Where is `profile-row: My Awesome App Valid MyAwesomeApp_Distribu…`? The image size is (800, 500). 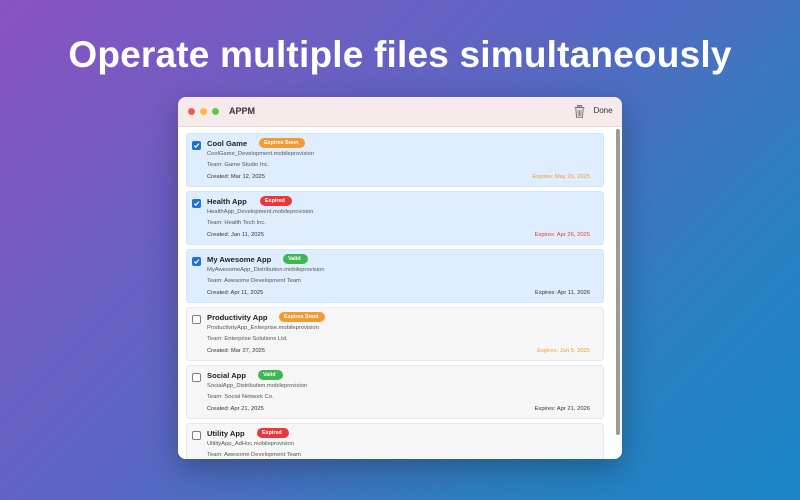
profile-row: My Awesome App Valid MyAwesomeApp_Distribu… is located at coordinates (395, 276).